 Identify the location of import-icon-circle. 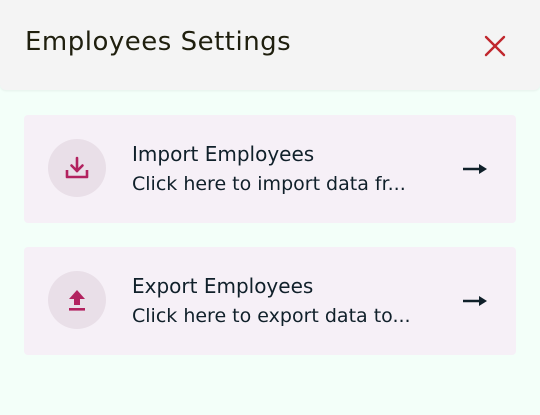
(77, 168).